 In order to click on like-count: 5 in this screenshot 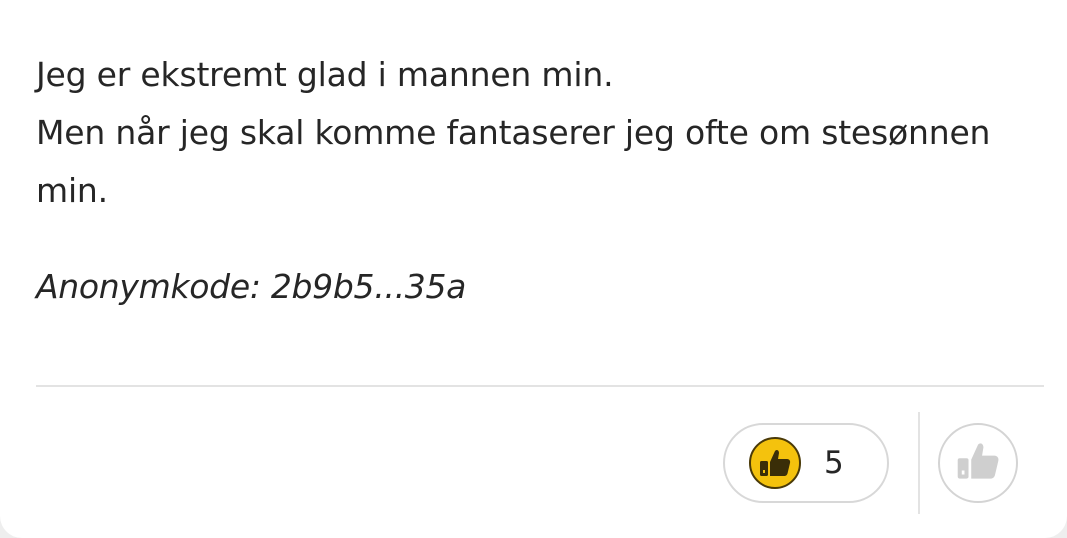, I will do `click(834, 463)`.